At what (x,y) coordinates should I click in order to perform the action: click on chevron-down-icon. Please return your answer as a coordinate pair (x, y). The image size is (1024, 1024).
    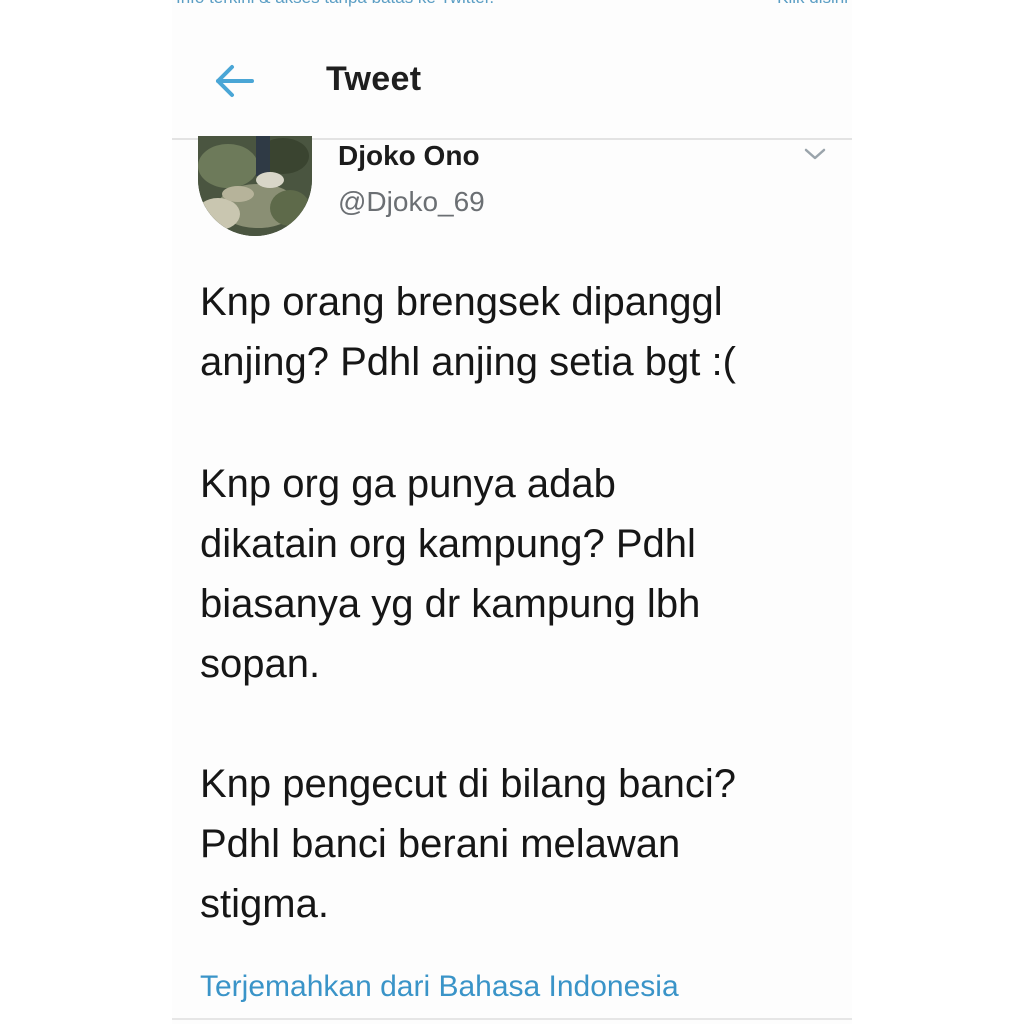
    Looking at the image, I should click on (815, 154).